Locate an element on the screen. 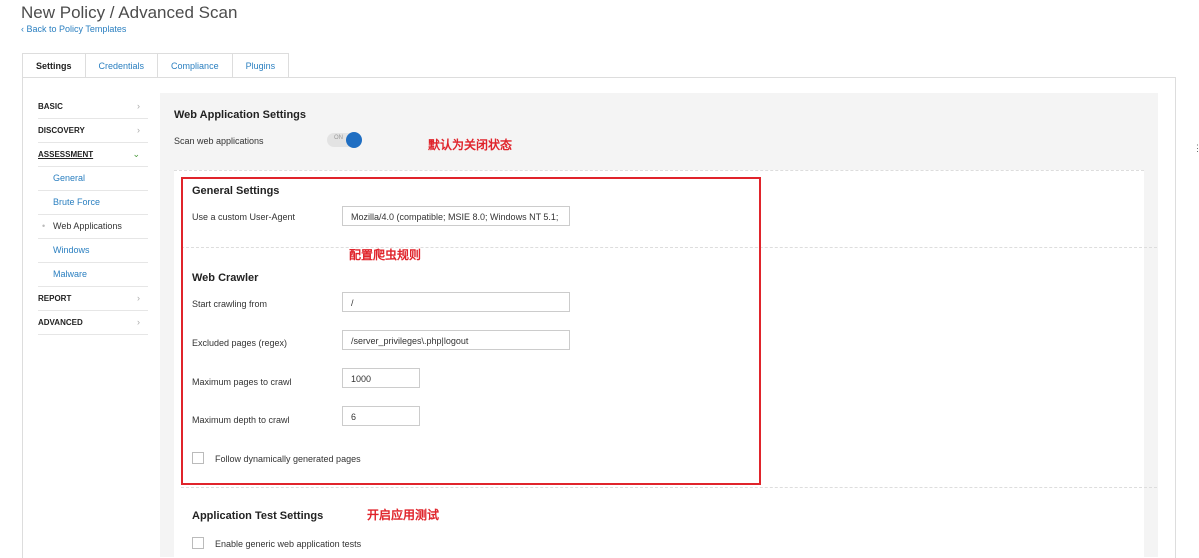  sidebar-item-label: ADVANCED is located at coordinates (60, 322).